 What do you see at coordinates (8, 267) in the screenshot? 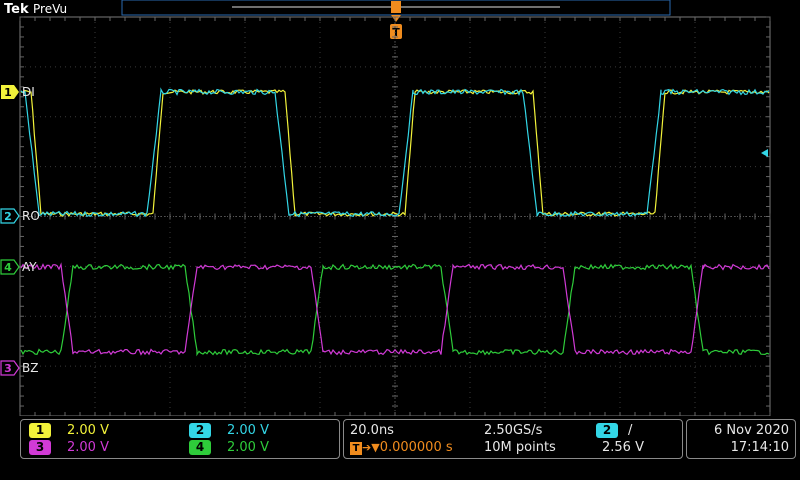
I see `svg-text: 4` at bounding box center [8, 267].